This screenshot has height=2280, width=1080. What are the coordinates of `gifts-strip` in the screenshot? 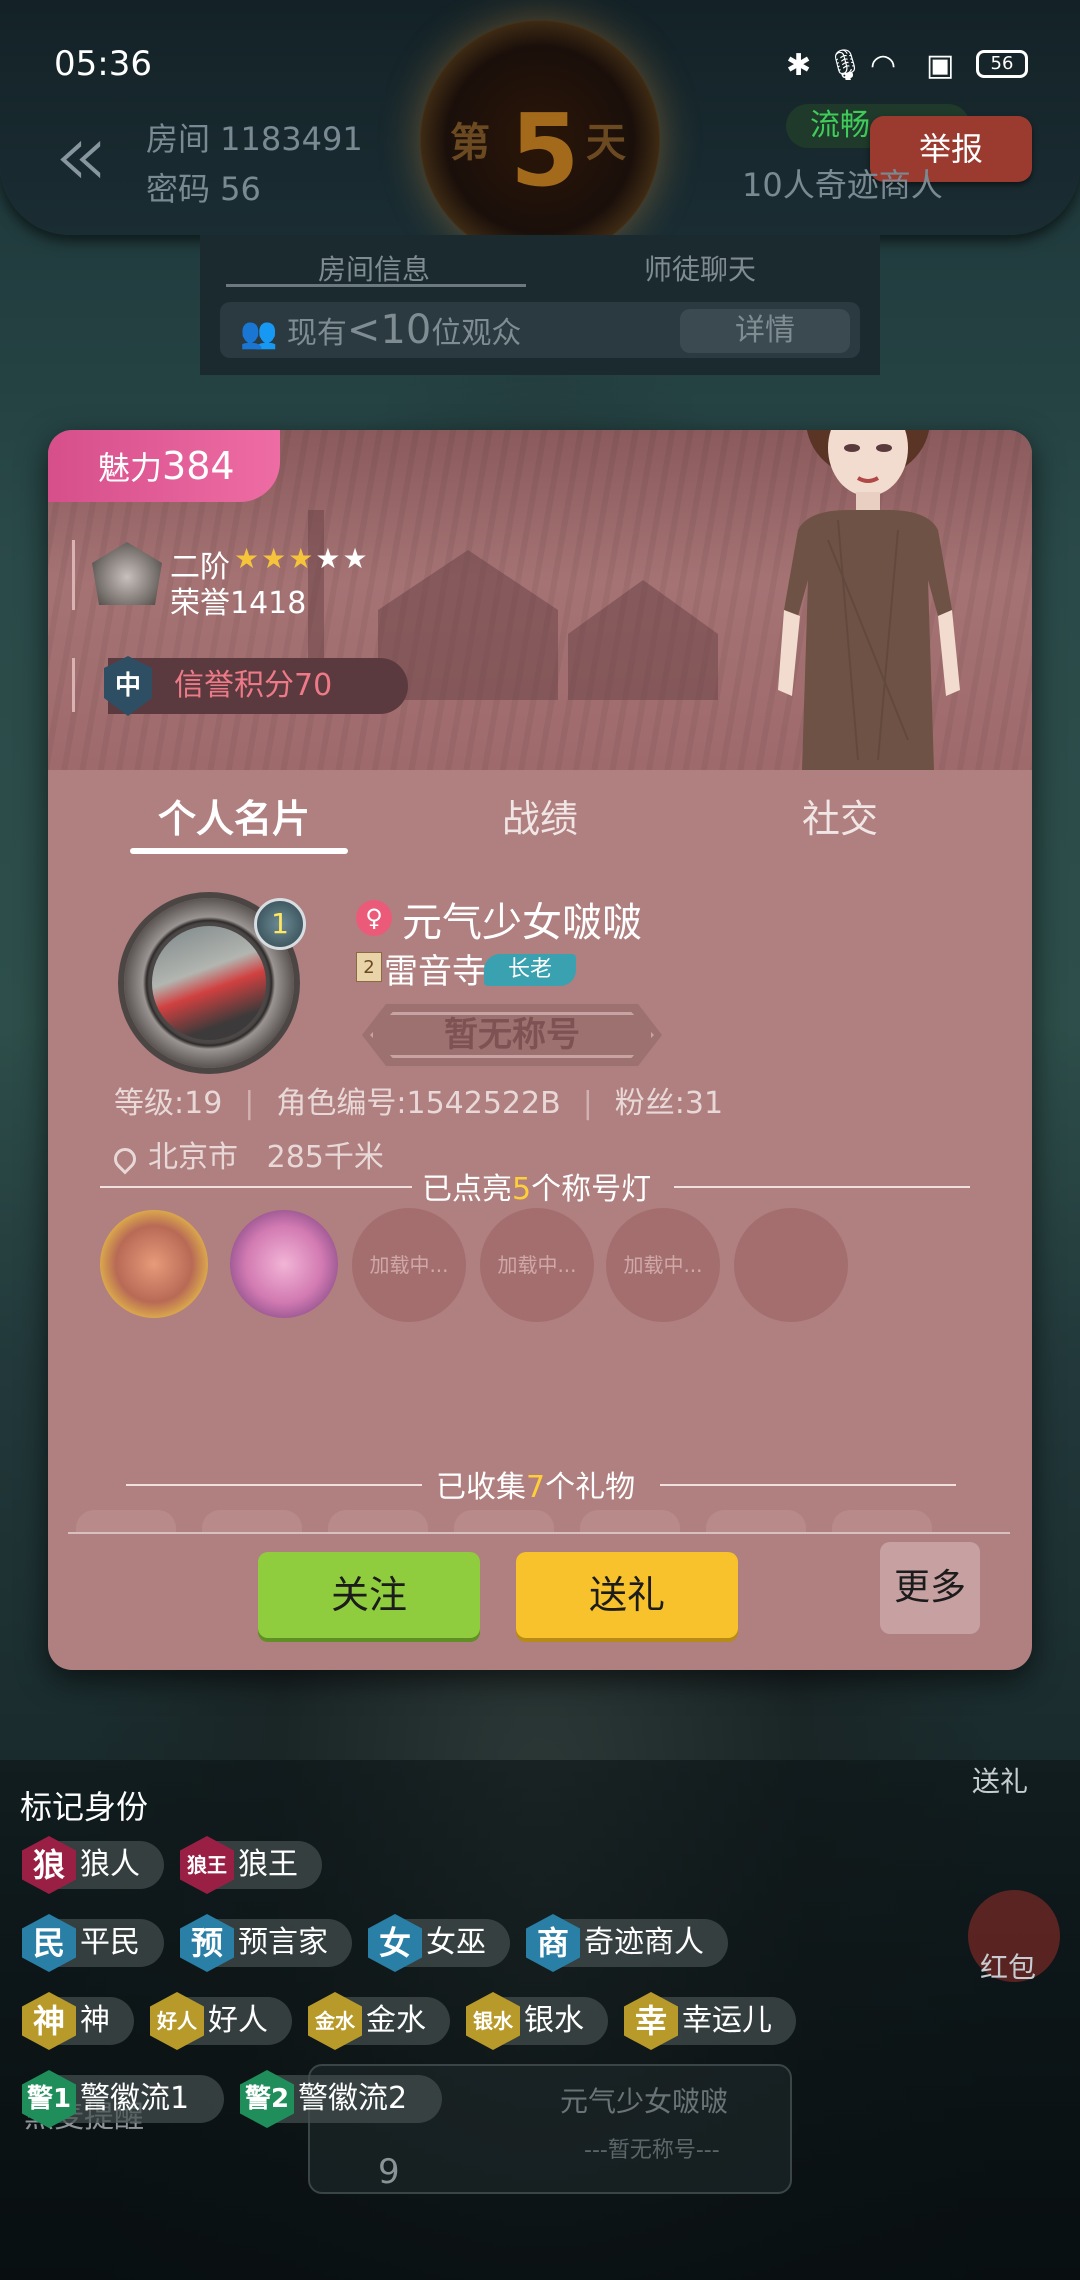 It's located at (539, 1522).